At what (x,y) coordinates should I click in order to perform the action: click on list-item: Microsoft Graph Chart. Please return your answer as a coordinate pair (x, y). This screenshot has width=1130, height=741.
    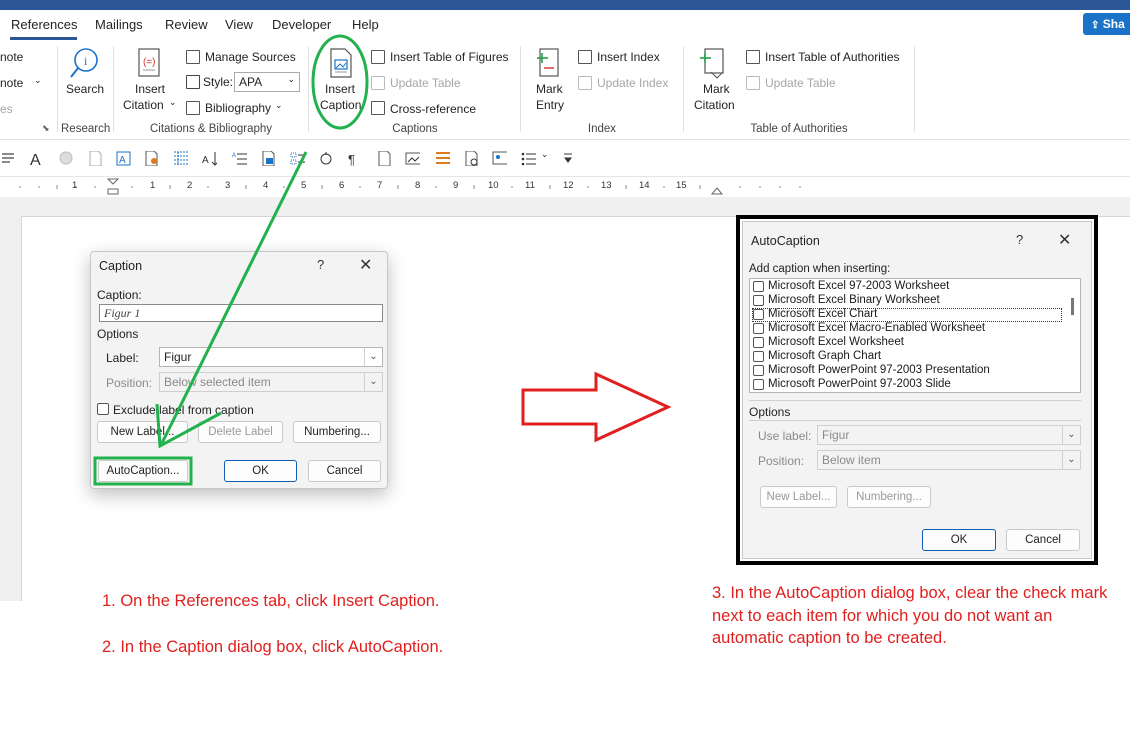
    Looking at the image, I should click on (907, 357).